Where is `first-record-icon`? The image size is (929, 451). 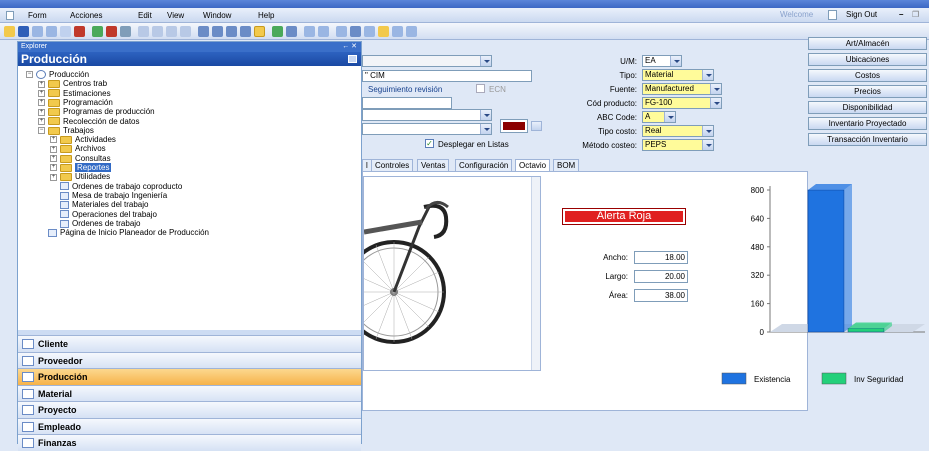
first-record-icon is located at coordinates (143, 31).